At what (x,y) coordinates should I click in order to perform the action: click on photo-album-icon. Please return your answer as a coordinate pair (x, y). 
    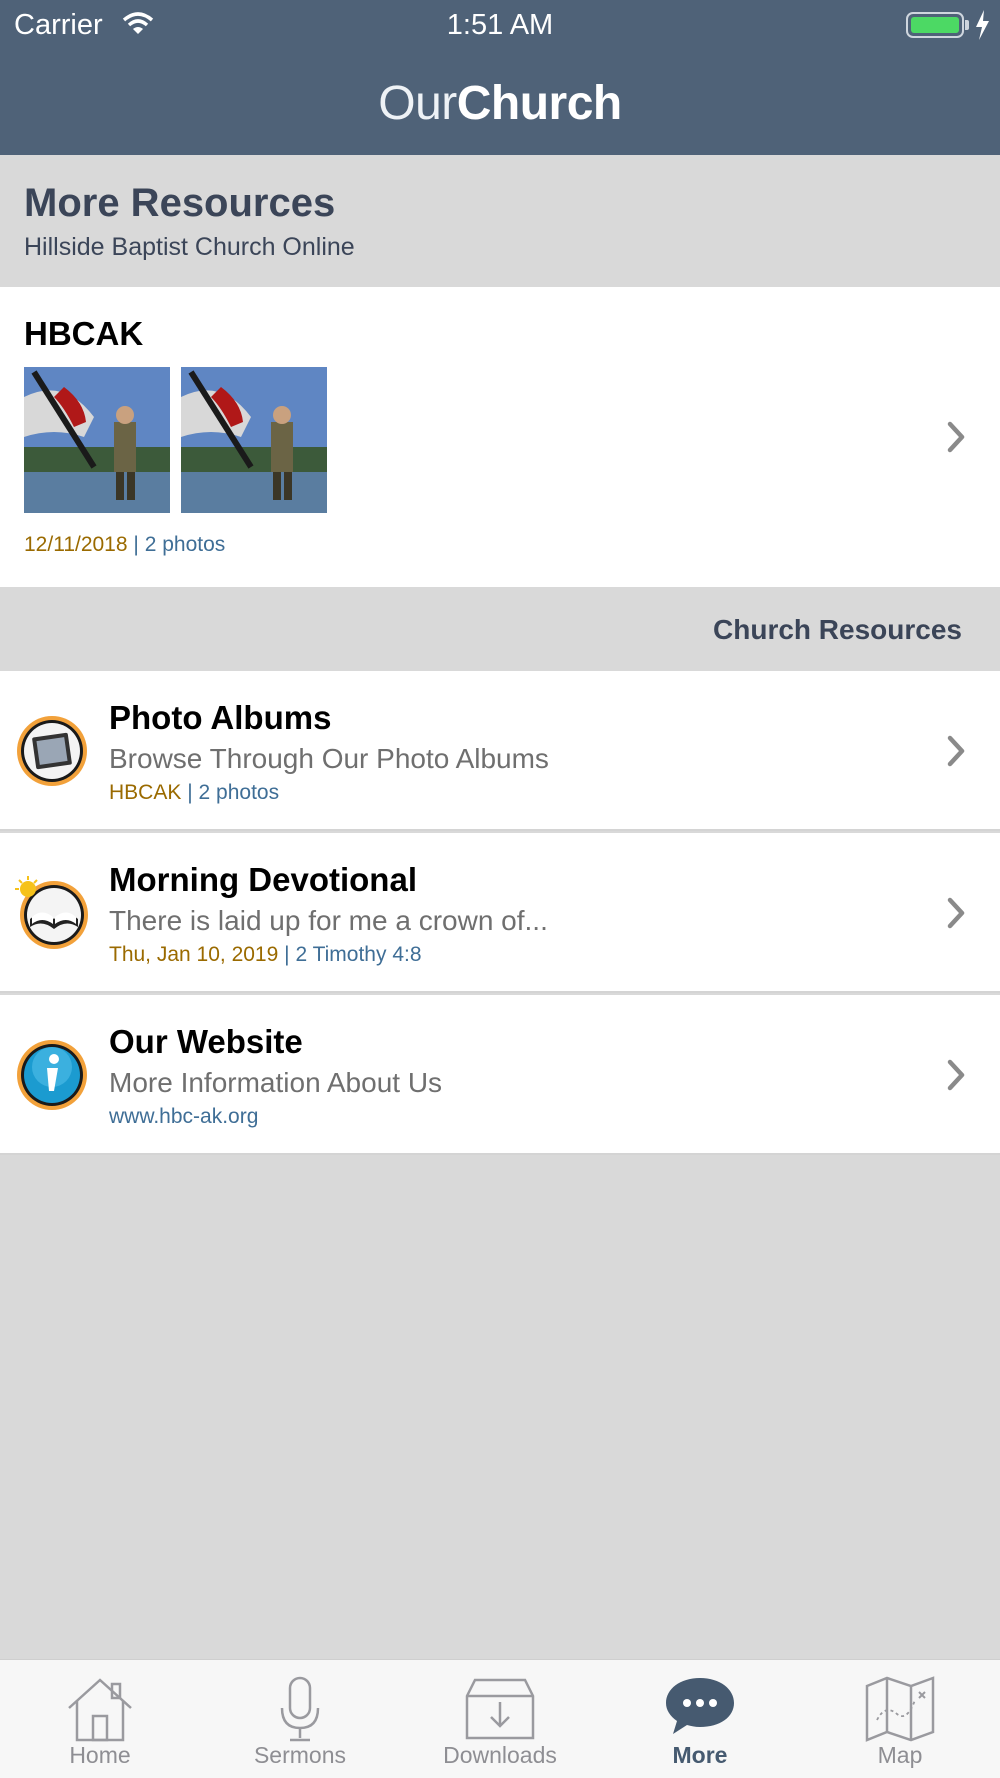
    Looking at the image, I should click on (52, 751).